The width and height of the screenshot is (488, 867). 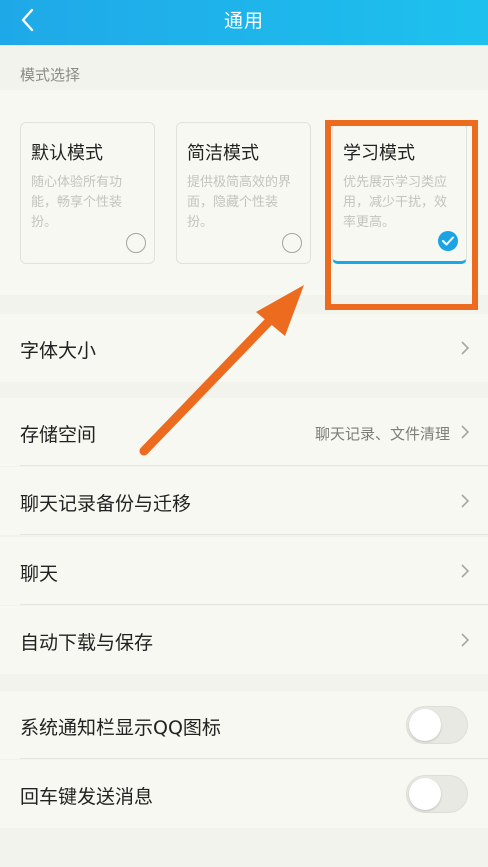 What do you see at coordinates (244, 571) in the screenshot?
I see `chat-row: 聊天` at bounding box center [244, 571].